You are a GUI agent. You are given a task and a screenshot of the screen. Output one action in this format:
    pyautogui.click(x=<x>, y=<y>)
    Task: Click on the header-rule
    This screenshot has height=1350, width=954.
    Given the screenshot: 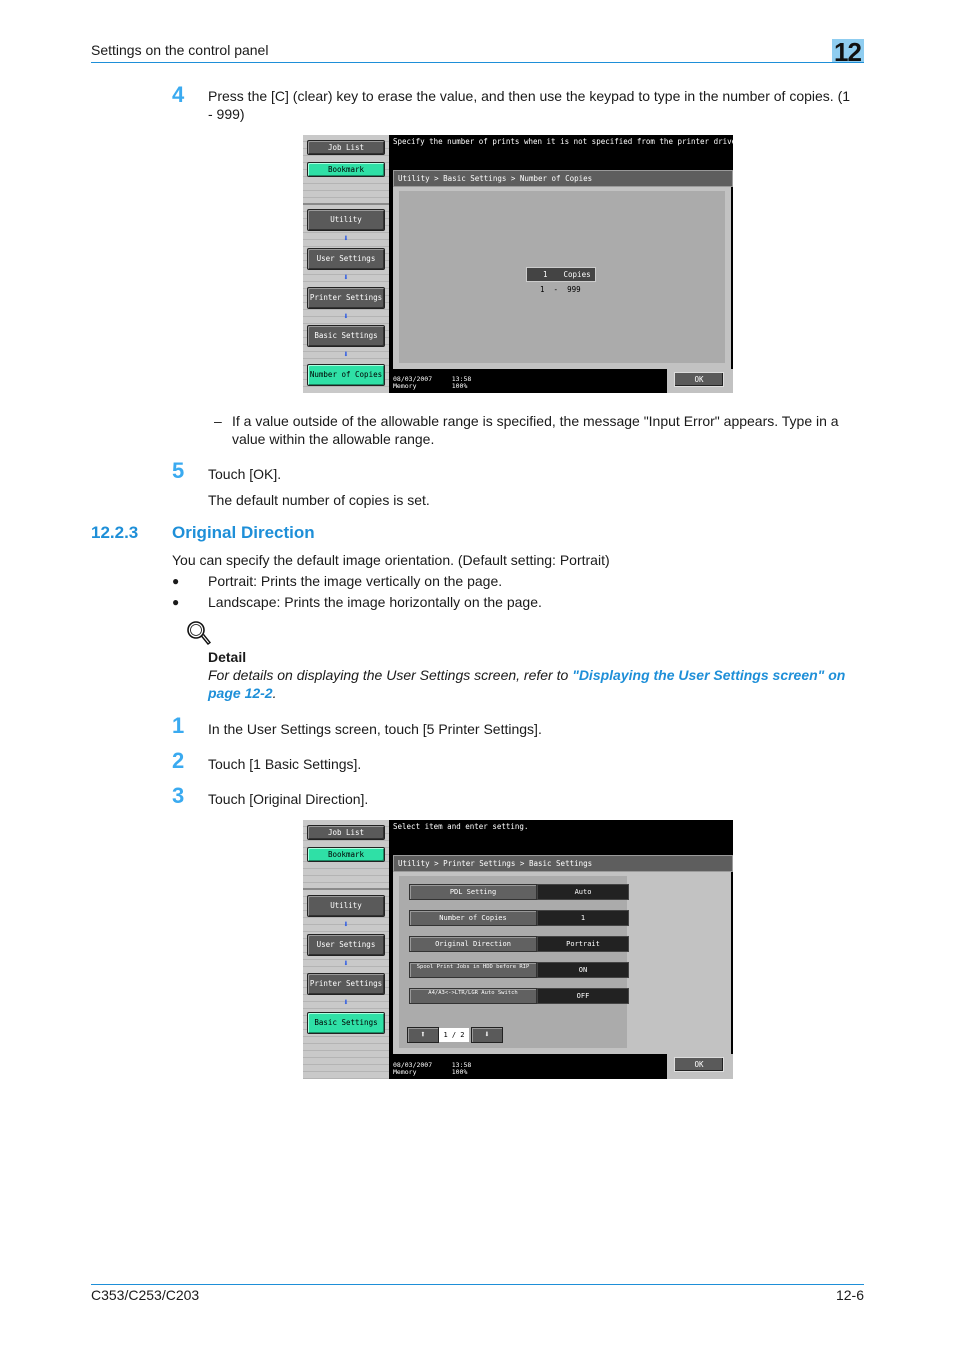 What is the action you would take?
    pyautogui.click(x=477, y=62)
    